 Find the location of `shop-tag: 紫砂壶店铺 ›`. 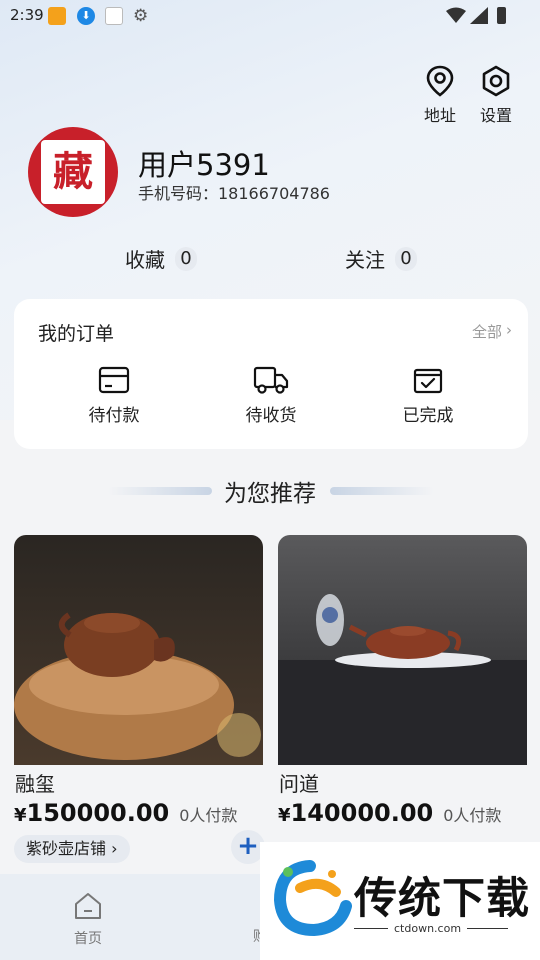

shop-tag: 紫砂壶店铺 › is located at coordinates (72, 849).